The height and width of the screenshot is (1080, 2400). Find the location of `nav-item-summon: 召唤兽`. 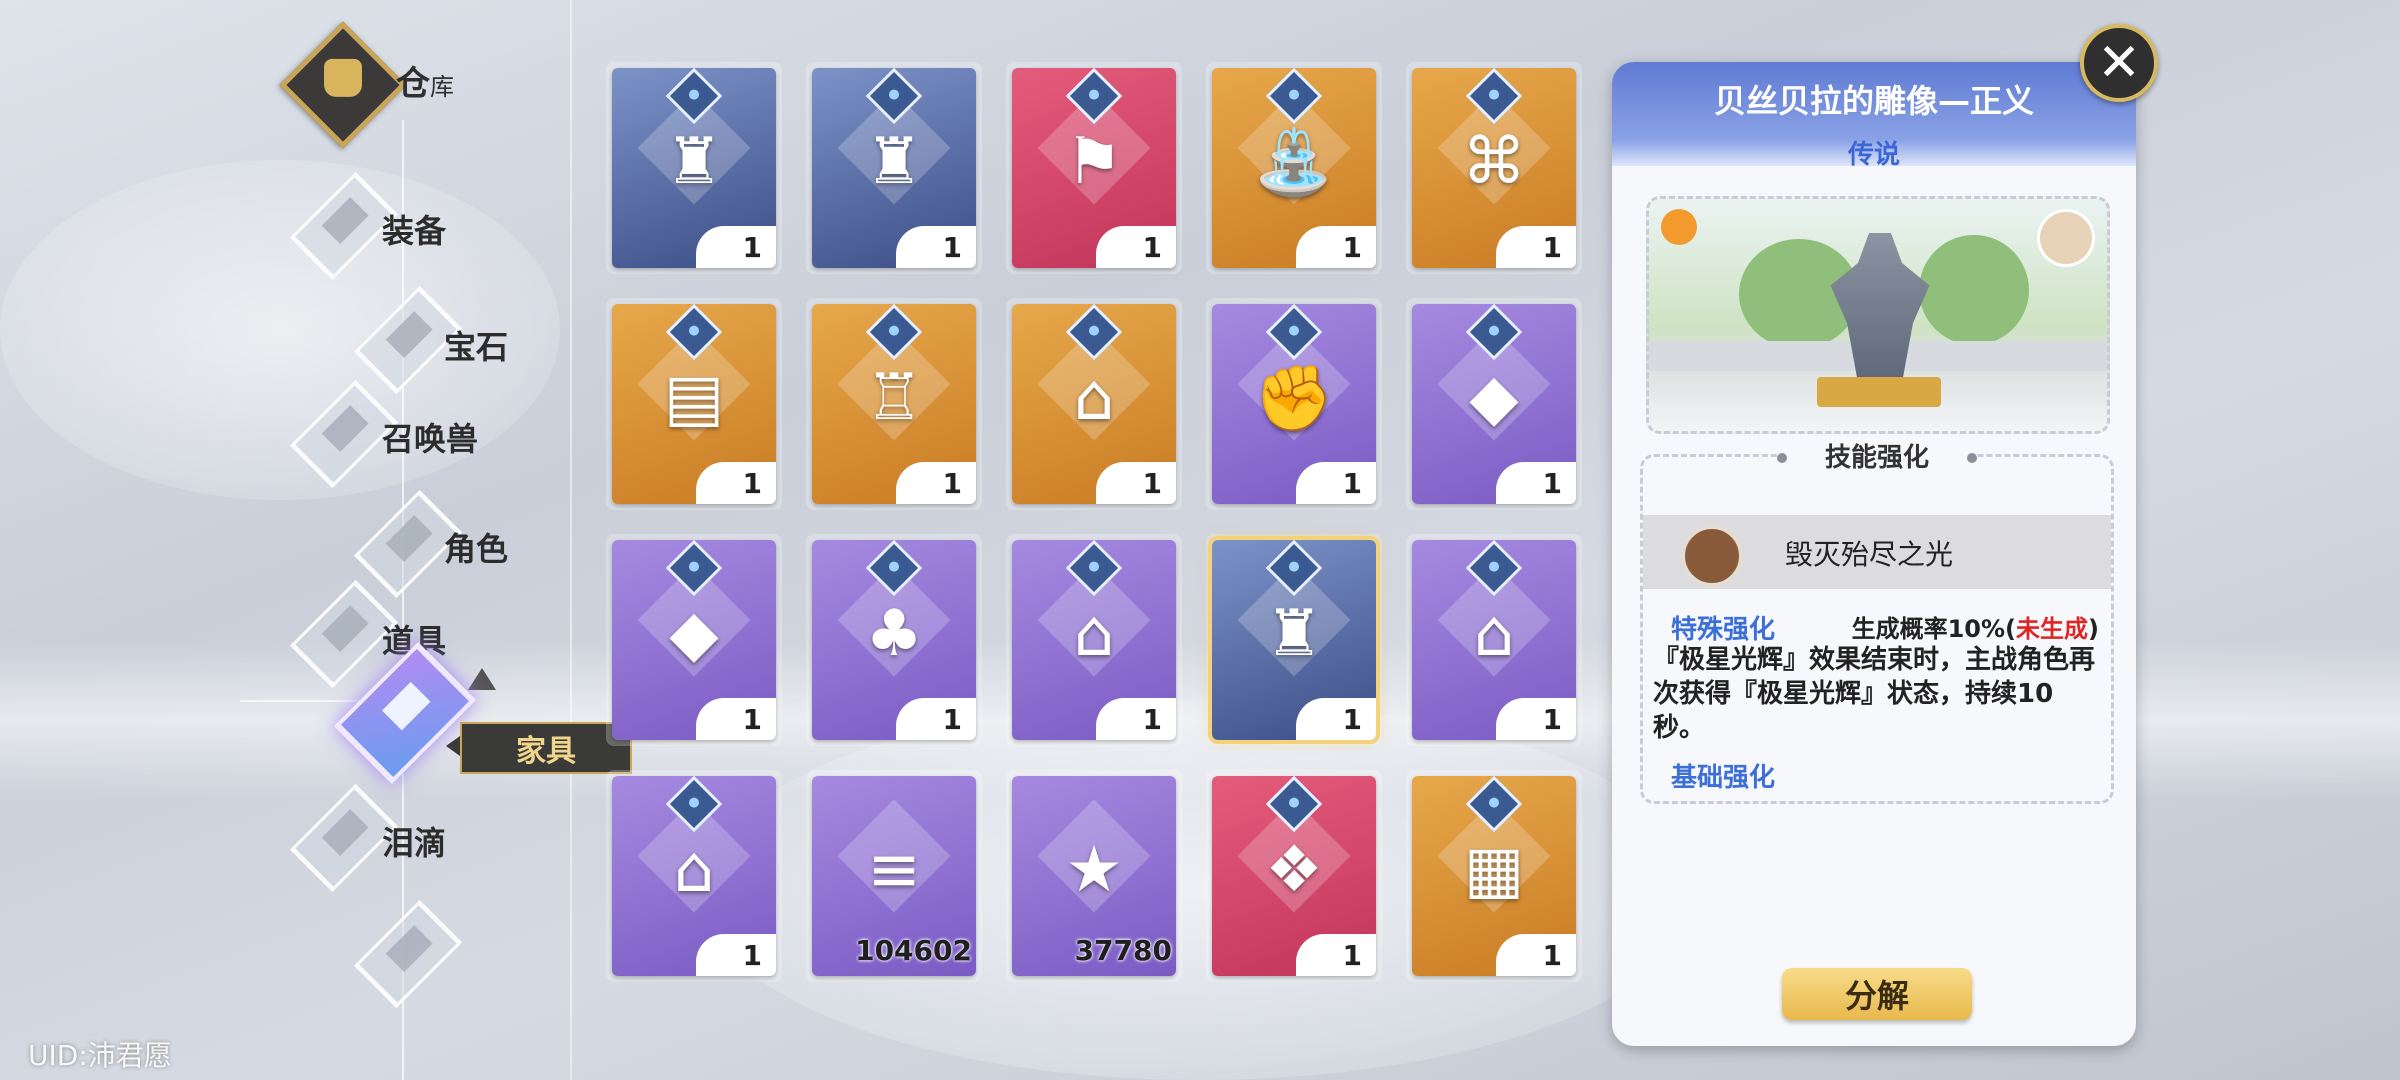

nav-item-summon: 召唤兽 is located at coordinates (430, 437).